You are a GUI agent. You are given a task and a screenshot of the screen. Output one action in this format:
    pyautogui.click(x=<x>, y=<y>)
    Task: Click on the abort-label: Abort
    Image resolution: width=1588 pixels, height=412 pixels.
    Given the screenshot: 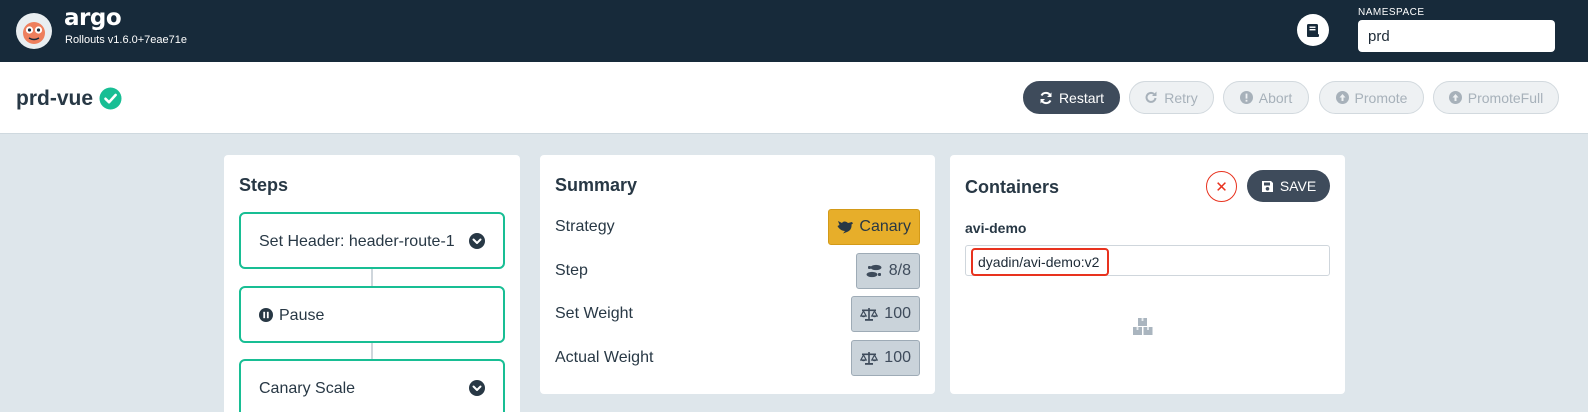 What is the action you would take?
    pyautogui.click(x=1275, y=97)
    